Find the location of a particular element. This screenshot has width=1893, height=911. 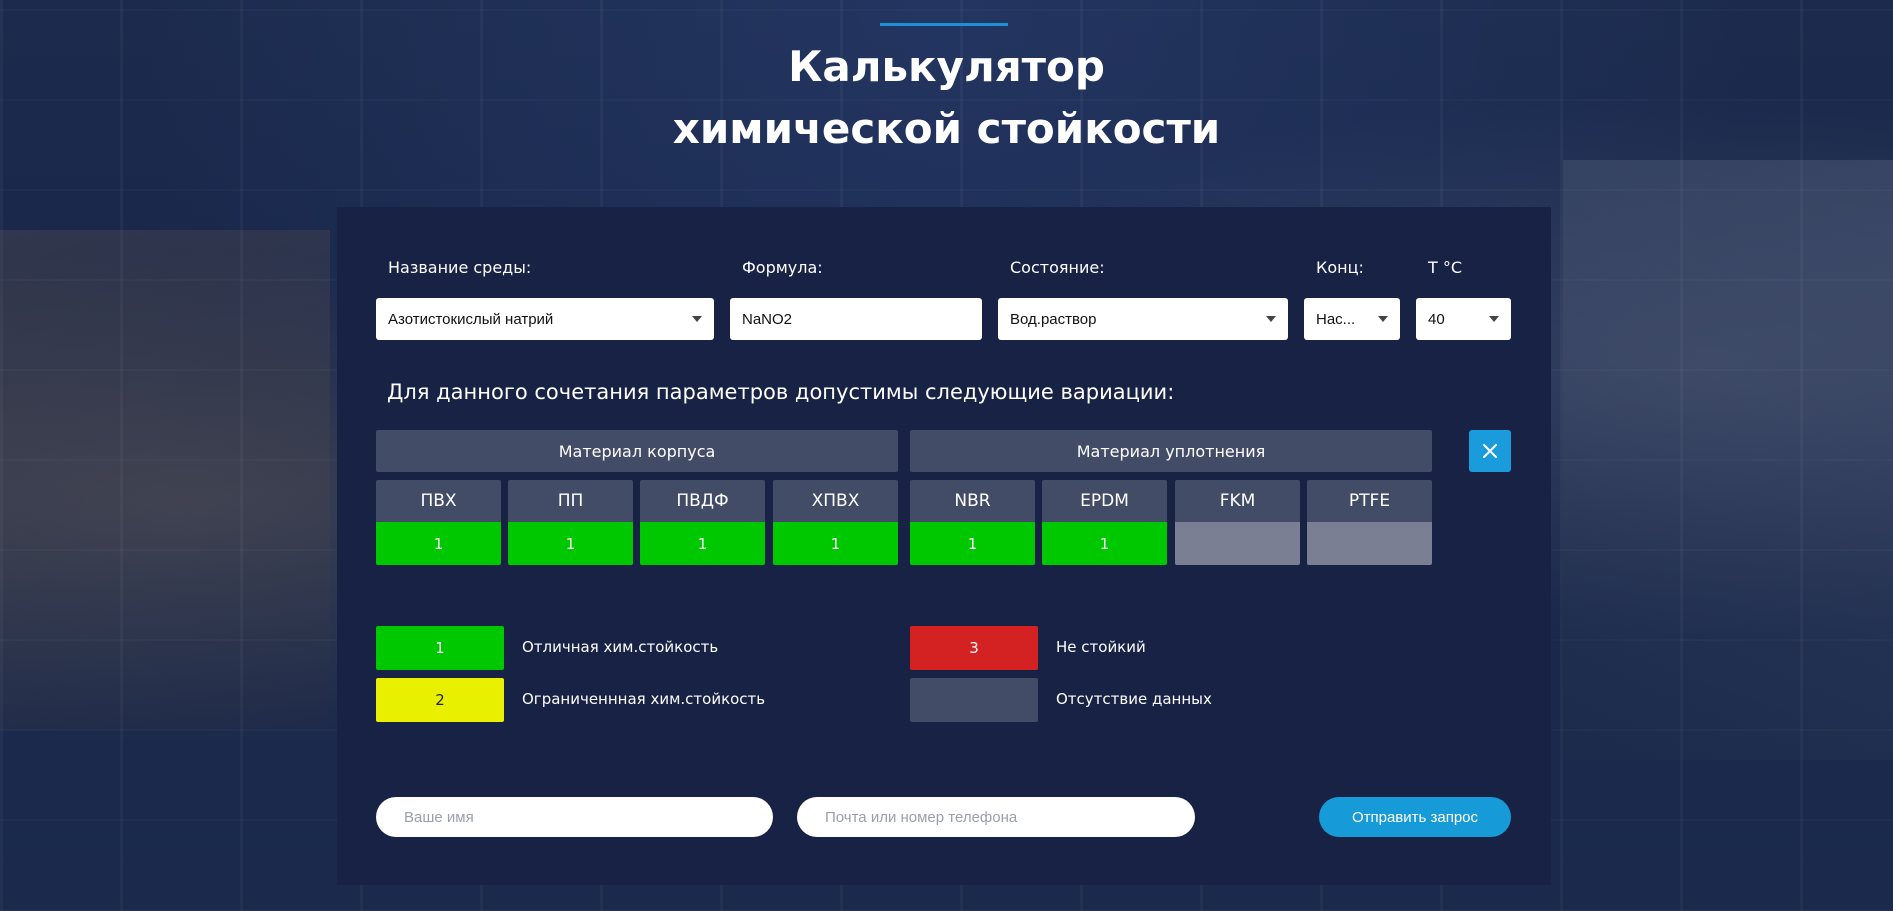

material-name: ПВХ is located at coordinates (438, 501).